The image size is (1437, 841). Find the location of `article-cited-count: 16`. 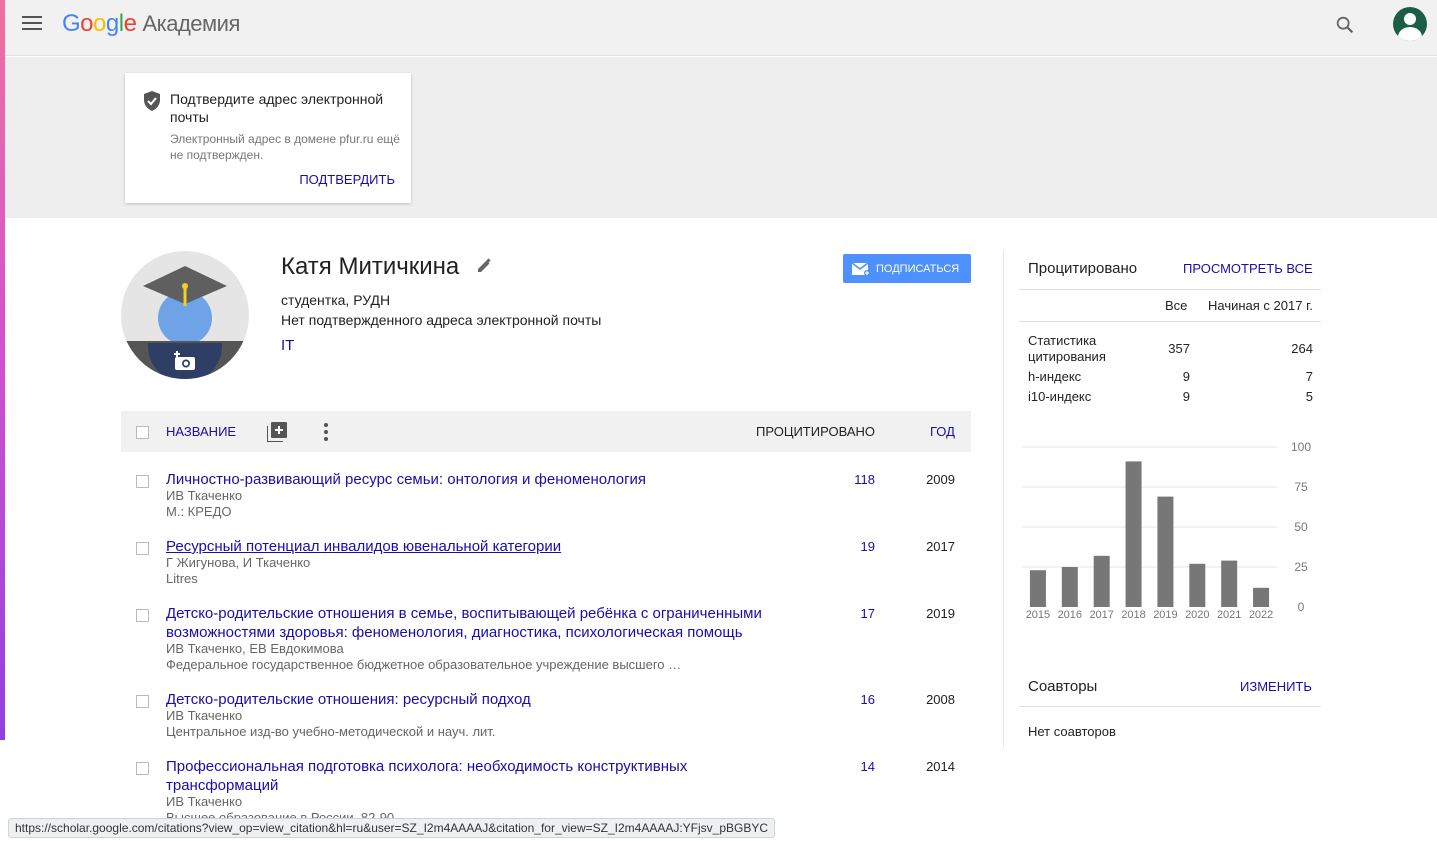

article-cited-count: 16 is located at coordinates (848, 699).